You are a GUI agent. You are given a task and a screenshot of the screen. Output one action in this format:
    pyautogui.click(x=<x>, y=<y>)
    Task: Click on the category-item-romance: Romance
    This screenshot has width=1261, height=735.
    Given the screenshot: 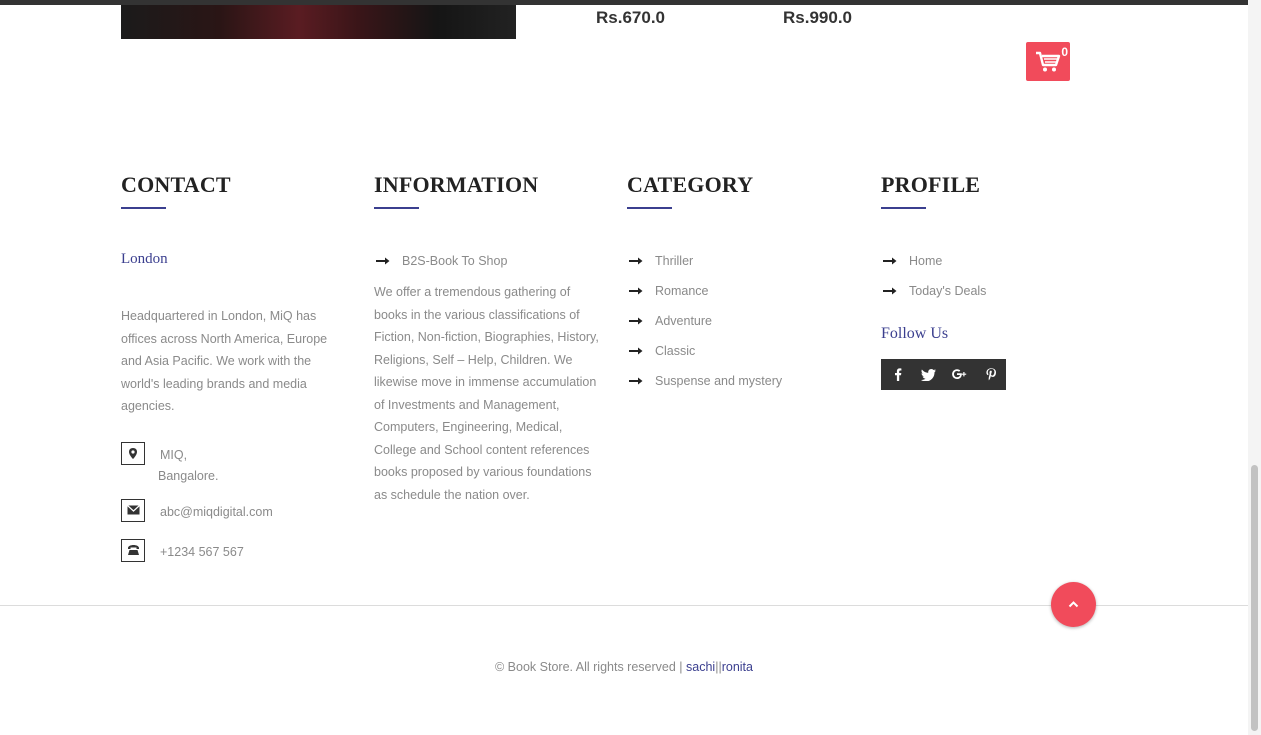 What is the action you would take?
    pyautogui.click(x=747, y=298)
    